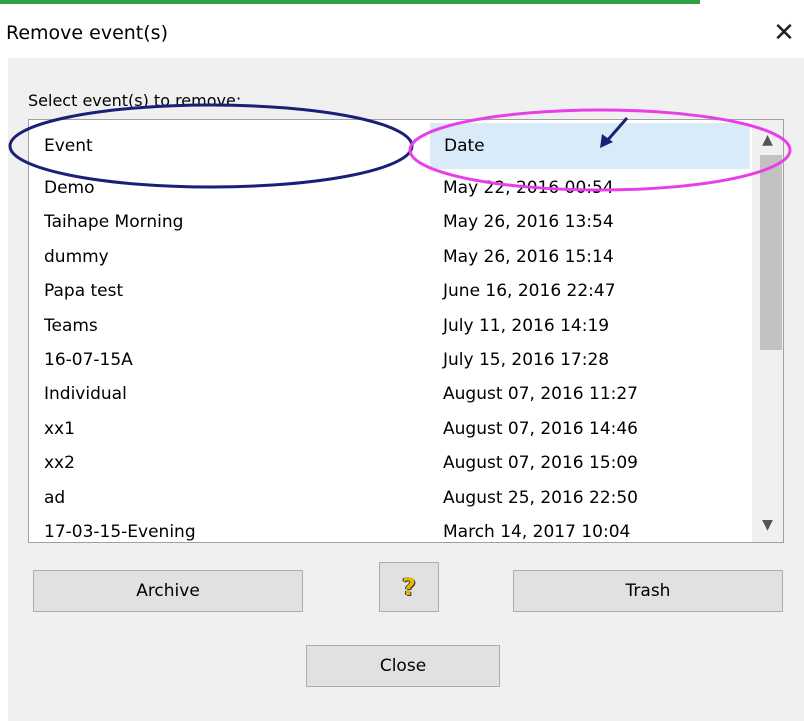 The image size is (804, 721). Describe the element at coordinates (85, 394) in the screenshot. I see `event-name: Individual` at that location.